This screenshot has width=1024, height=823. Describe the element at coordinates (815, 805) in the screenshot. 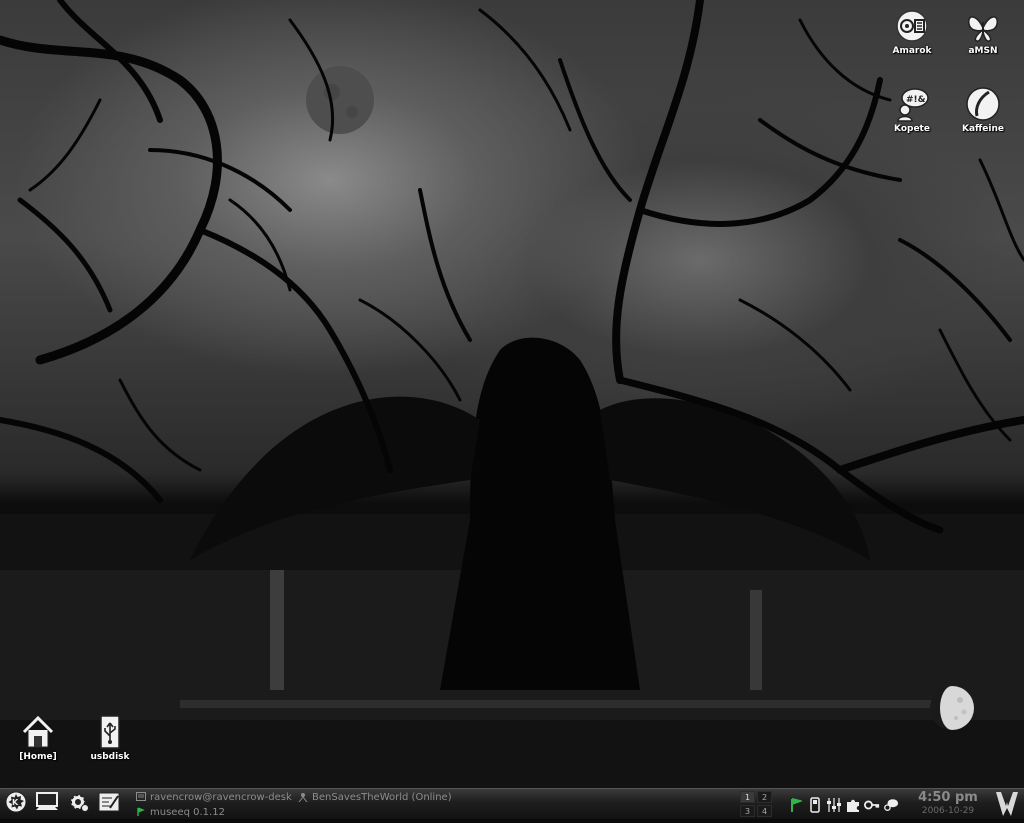

I see `phone-icon` at that location.